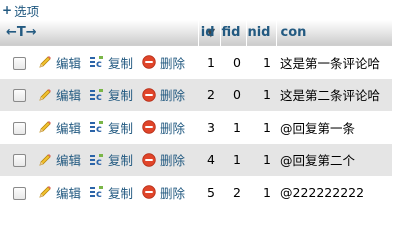 The image size is (406, 240). What do you see at coordinates (209, 94) in the screenshot?
I see `cell-id: 2` at bounding box center [209, 94].